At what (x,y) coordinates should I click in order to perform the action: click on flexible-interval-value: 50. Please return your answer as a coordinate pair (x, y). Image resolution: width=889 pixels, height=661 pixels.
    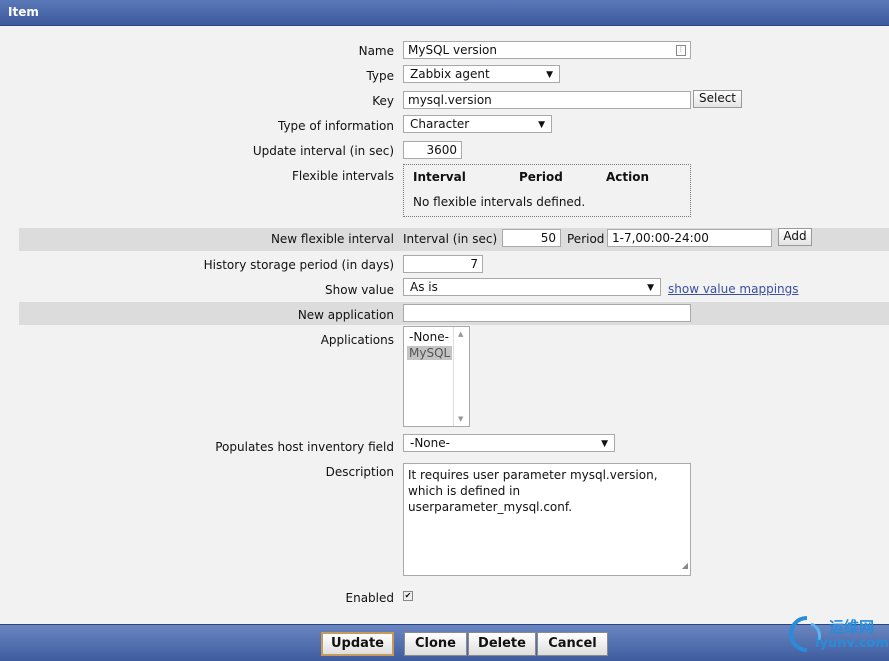
    Looking at the image, I should click on (548, 238).